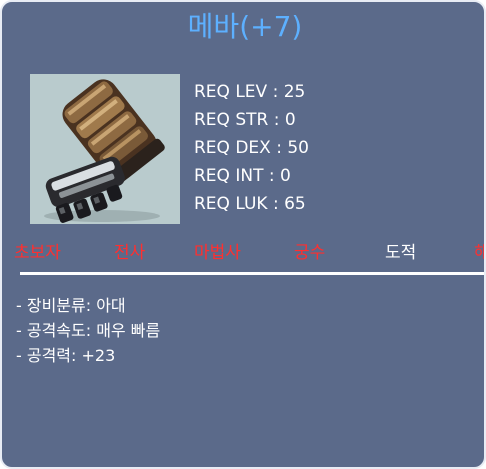  I want to click on job-warrior: 전사, so click(130, 253).